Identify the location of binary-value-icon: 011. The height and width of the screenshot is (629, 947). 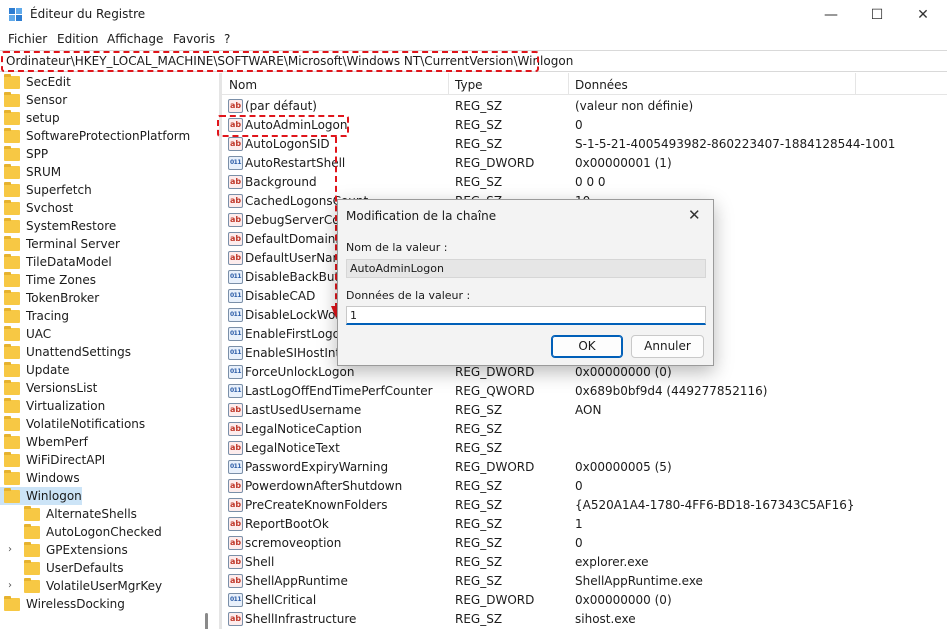
(235, 372).